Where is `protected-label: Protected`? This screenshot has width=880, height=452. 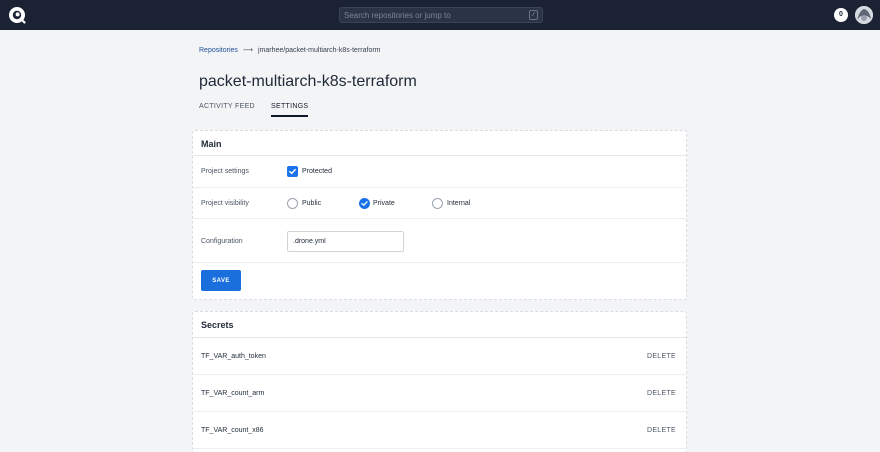 protected-label: Protected is located at coordinates (317, 171).